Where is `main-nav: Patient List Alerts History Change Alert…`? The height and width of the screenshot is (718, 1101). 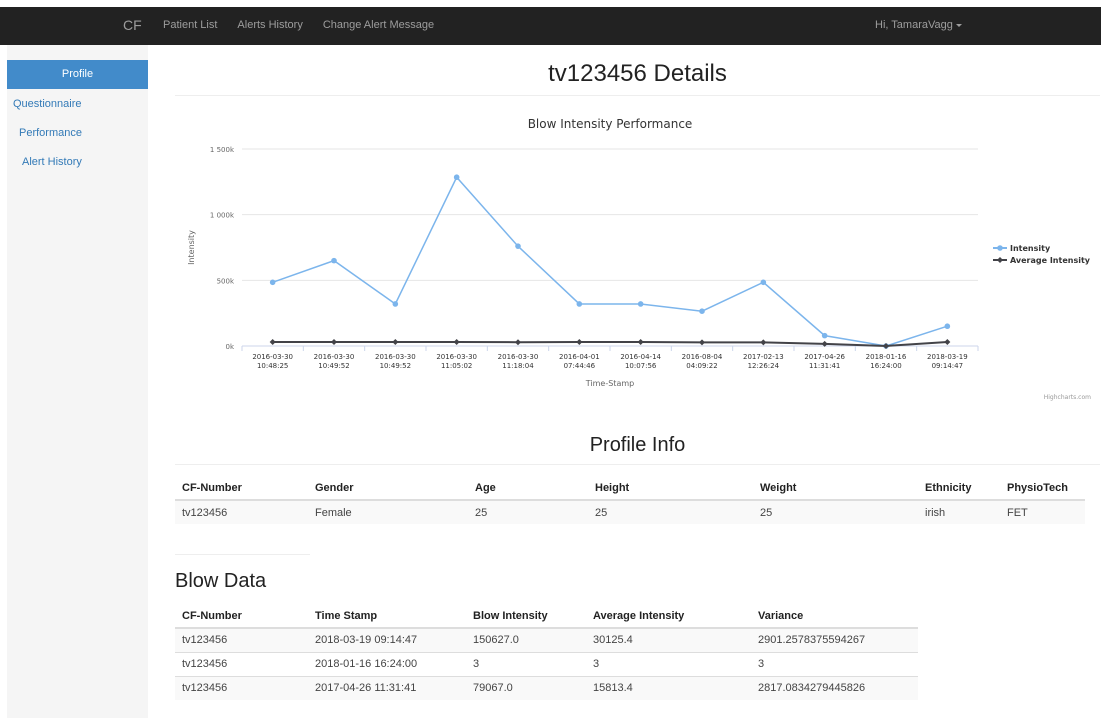 main-nav: Patient List Alerts History Change Alert… is located at coordinates (298, 25).